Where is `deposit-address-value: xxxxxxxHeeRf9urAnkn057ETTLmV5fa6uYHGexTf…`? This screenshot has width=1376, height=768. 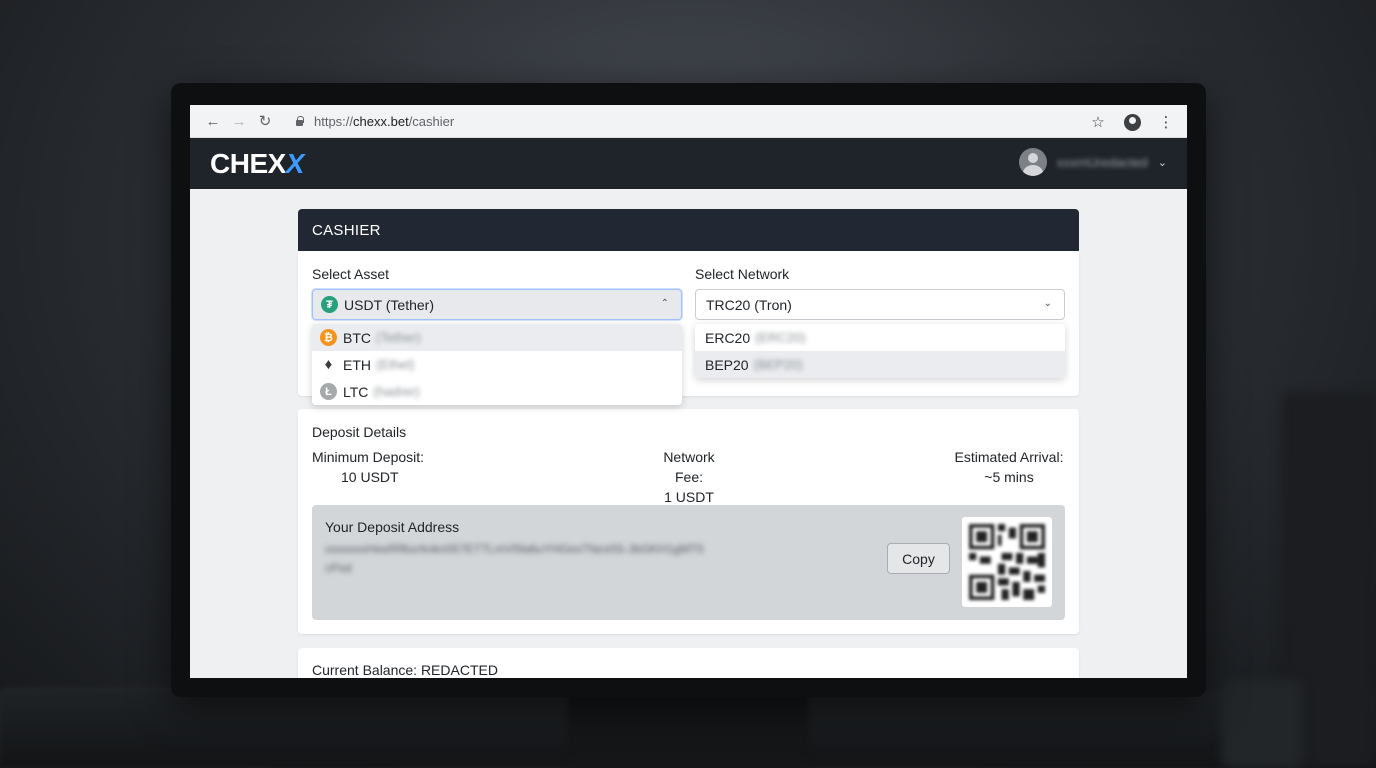
deposit-address-value: xxxxxxxHeeRf9urAnkn057ETTLmV5fa6uYHGexTf… is located at coordinates (515, 559).